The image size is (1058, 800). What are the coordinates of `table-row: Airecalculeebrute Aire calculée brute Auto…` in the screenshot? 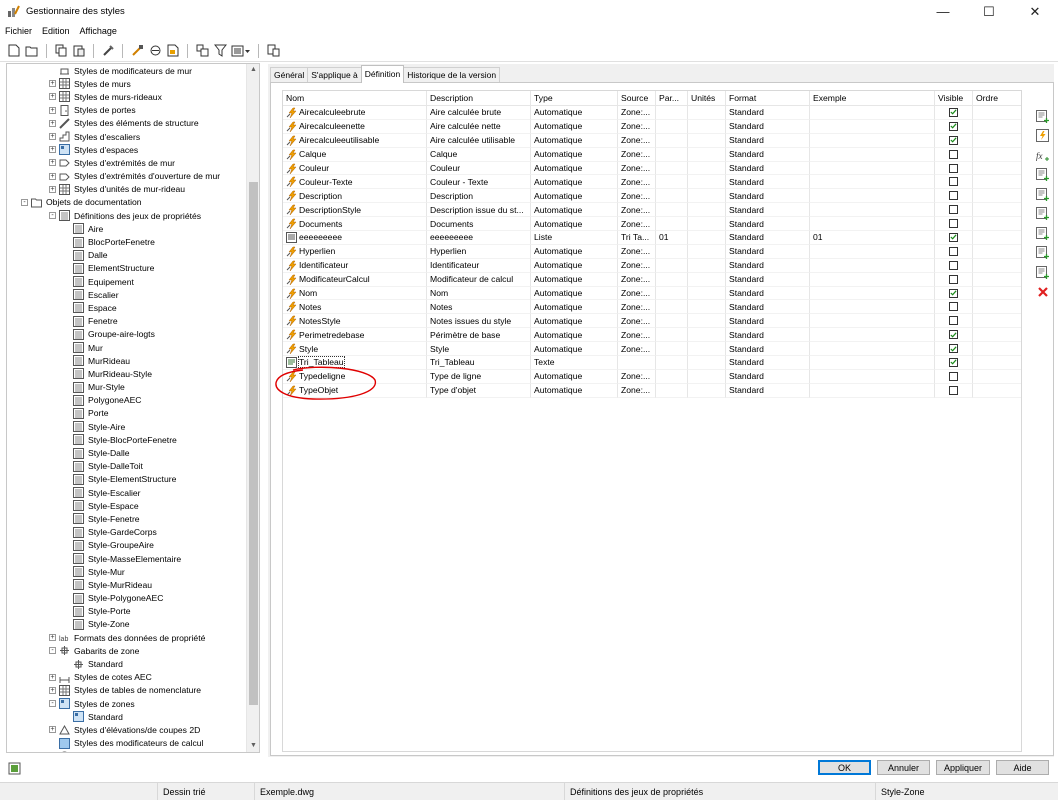 It's located at (652, 113).